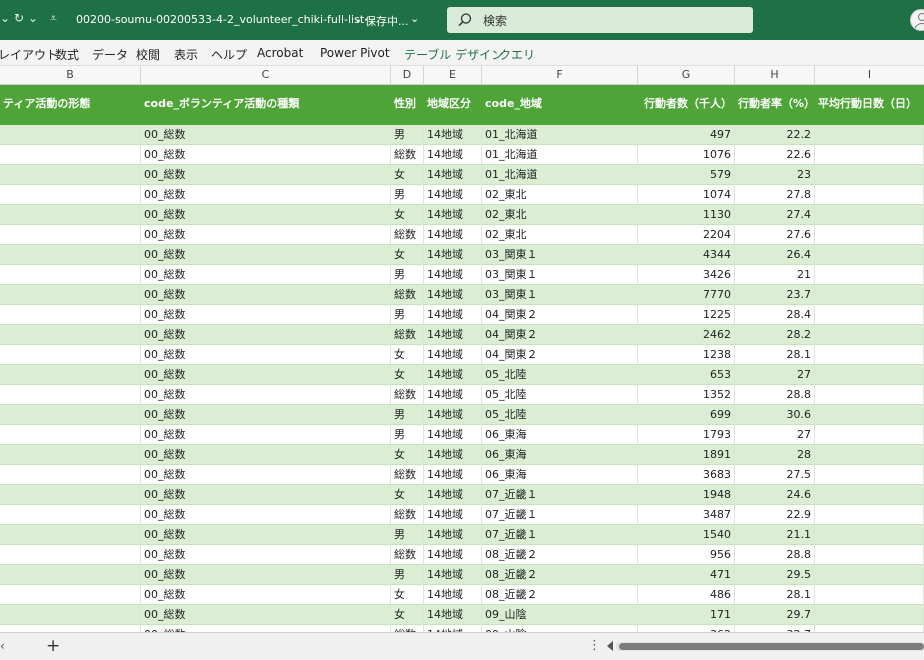 This screenshot has width=924, height=660. I want to click on cell-participation-rate: 32.7, so click(775, 628).